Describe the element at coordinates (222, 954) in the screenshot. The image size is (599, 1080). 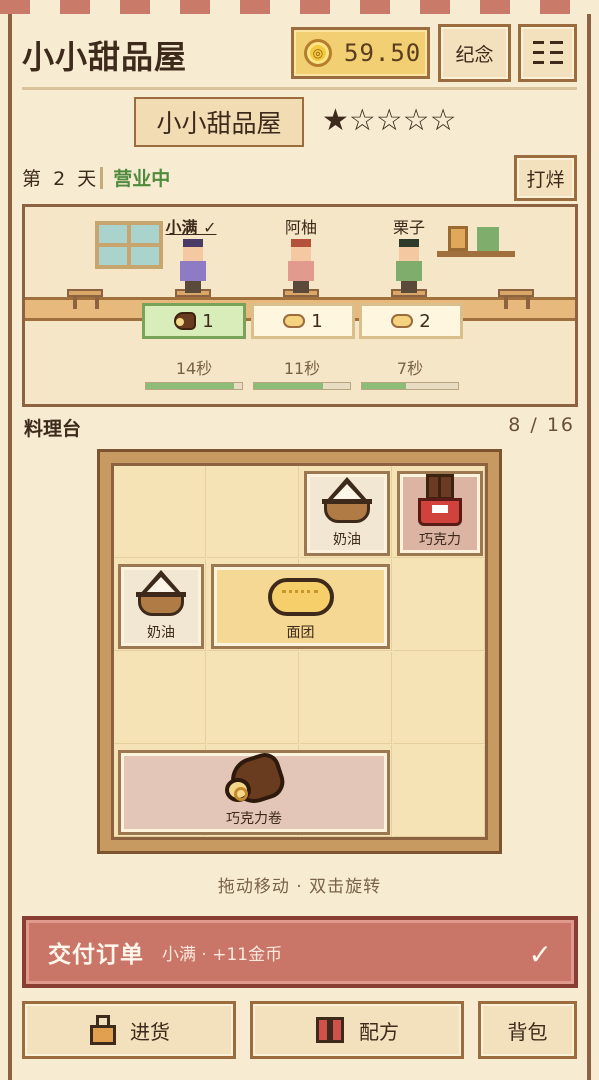
I see `deliver-detail: 小满 · +11金币` at that location.